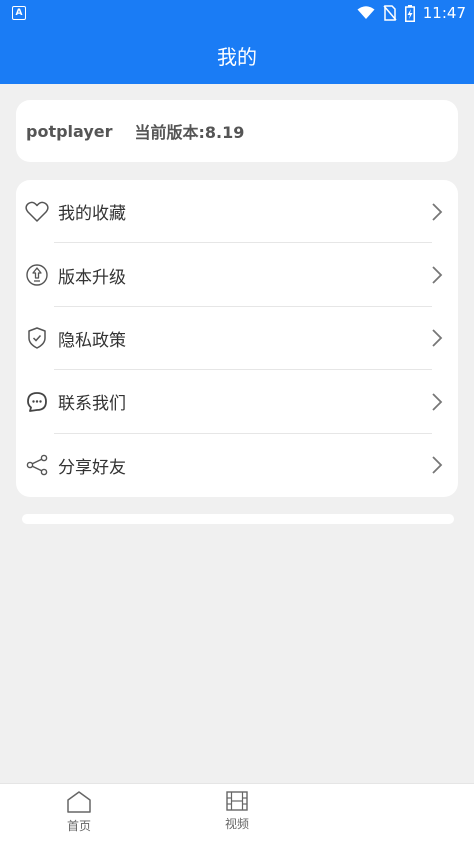  Describe the element at coordinates (237, 465) in the screenshot. I see `menu-item-share: 分享好友` at that location.